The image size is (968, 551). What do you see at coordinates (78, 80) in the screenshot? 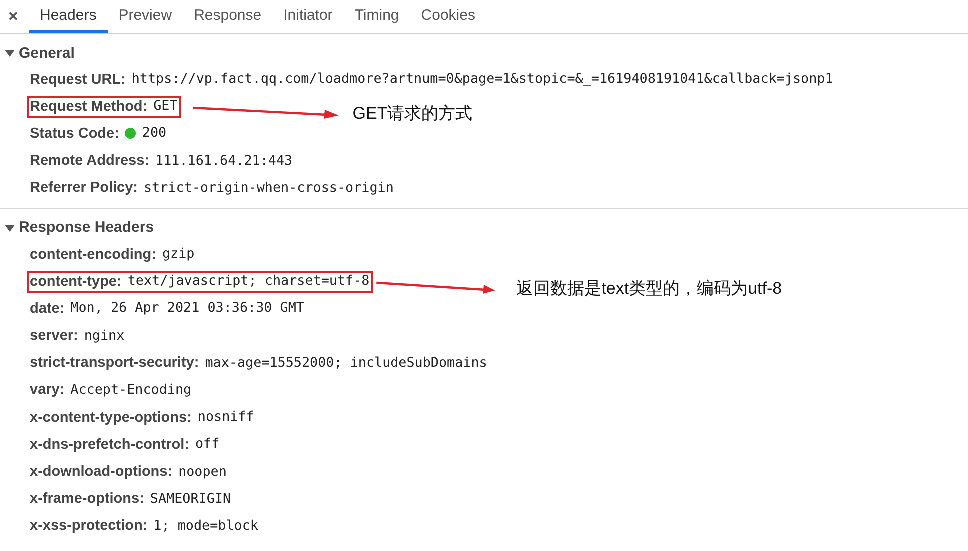
I see `header-name: Request URL:` at bounding box center [78, 80].